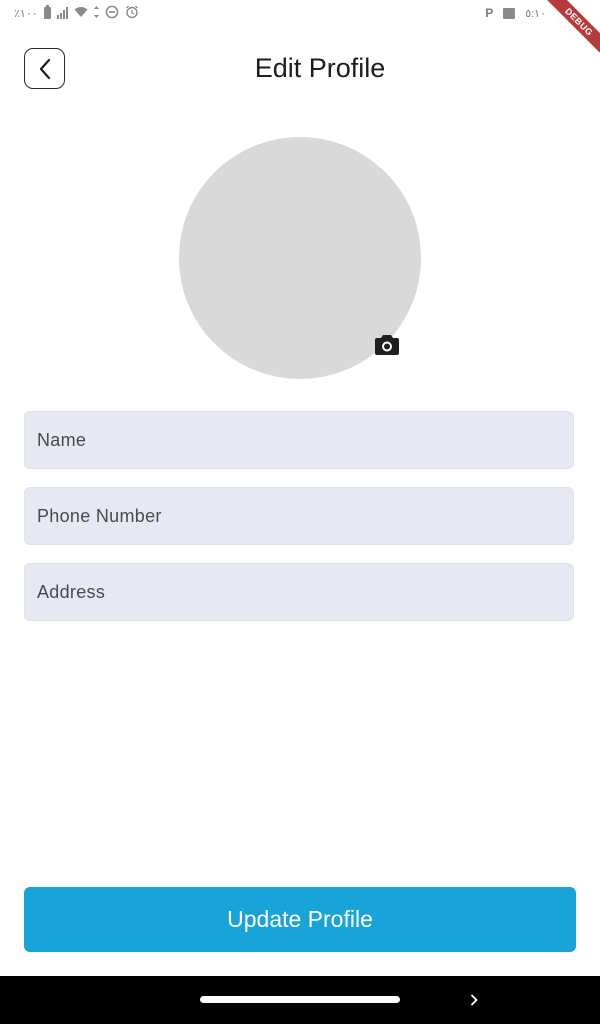 The width and height of the screenshot is (600, 1024). Describe the element at coordinates (26, 13) in the screenshot. I see `battery-percentage: ٪١٠٠` at that location.